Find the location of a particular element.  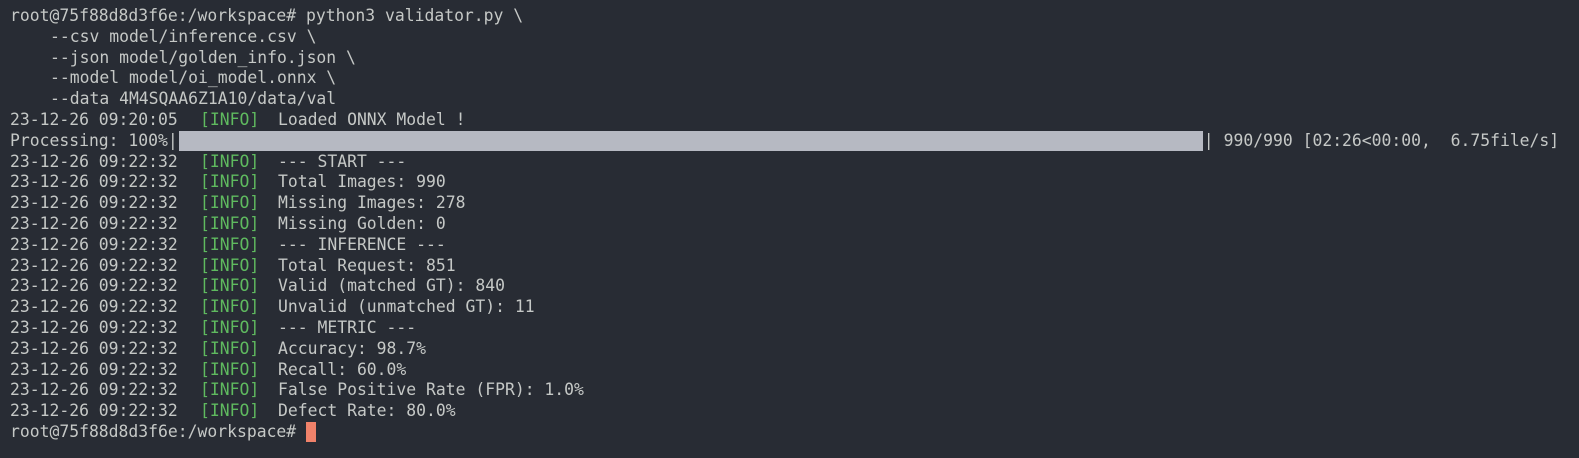

log-message: Total Images: 990 is located at coordinates (362, 182).